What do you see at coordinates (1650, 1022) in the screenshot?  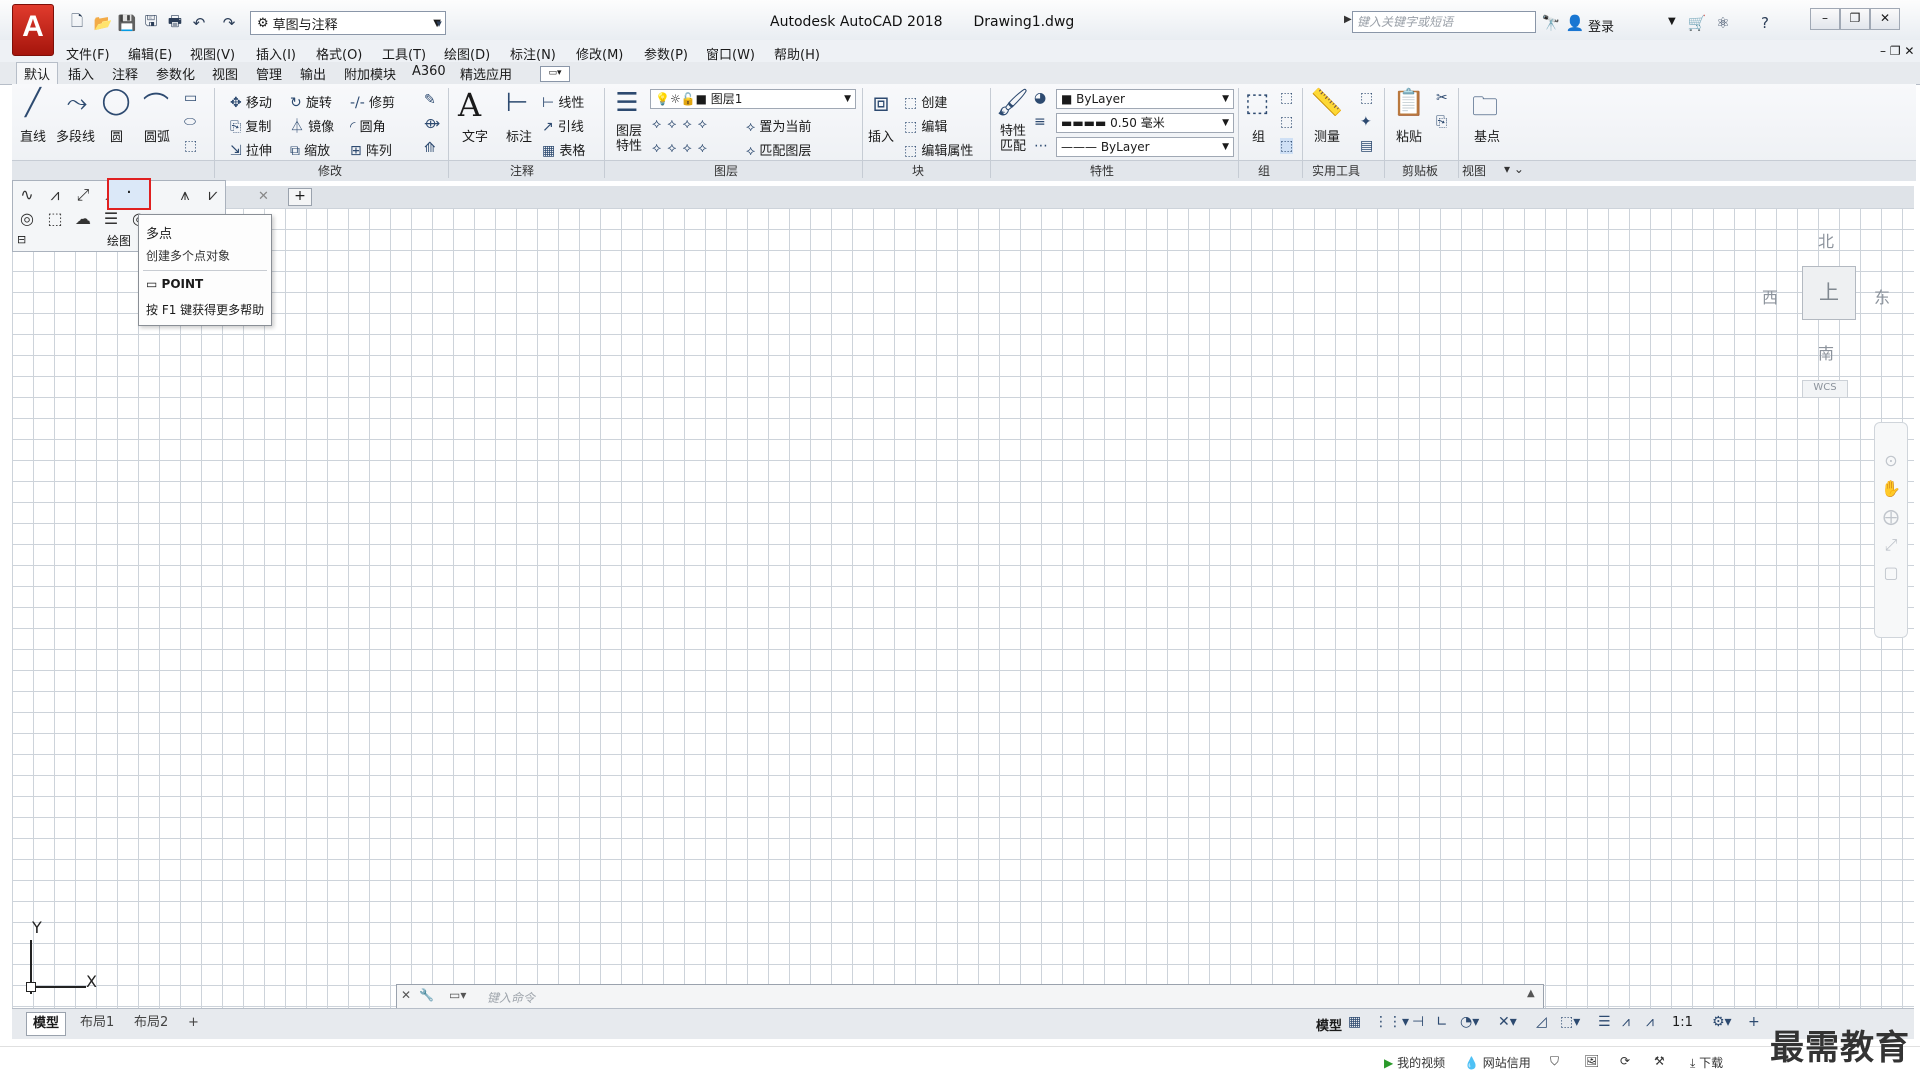 I see `annotation-scale-icon: ⩘` at bounding box center [1650, 1022].